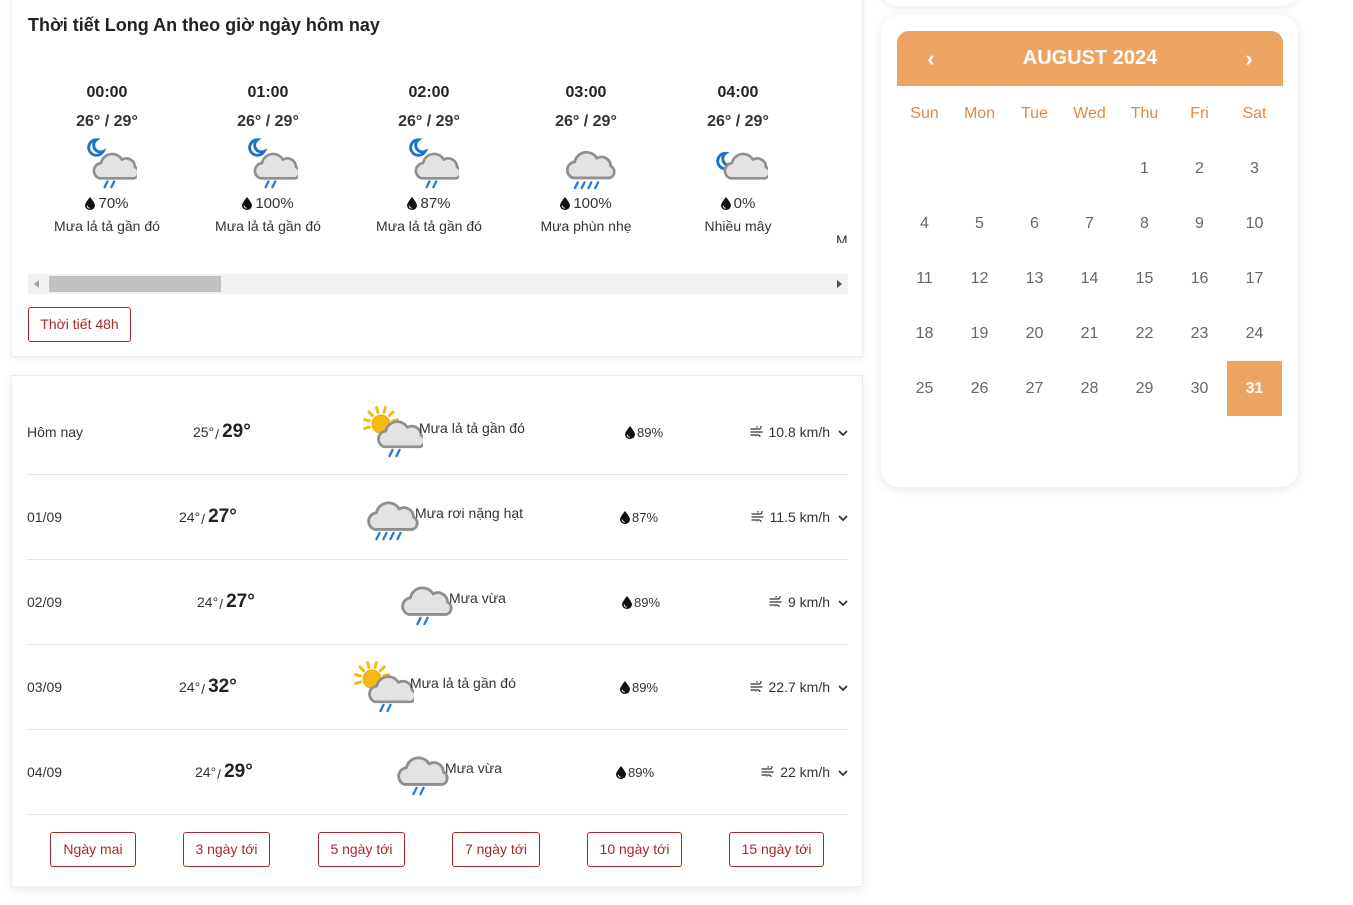  Describe the element at coordinates (1254, 168) in the screenshot. I see `calendar-day: 3` at that location.